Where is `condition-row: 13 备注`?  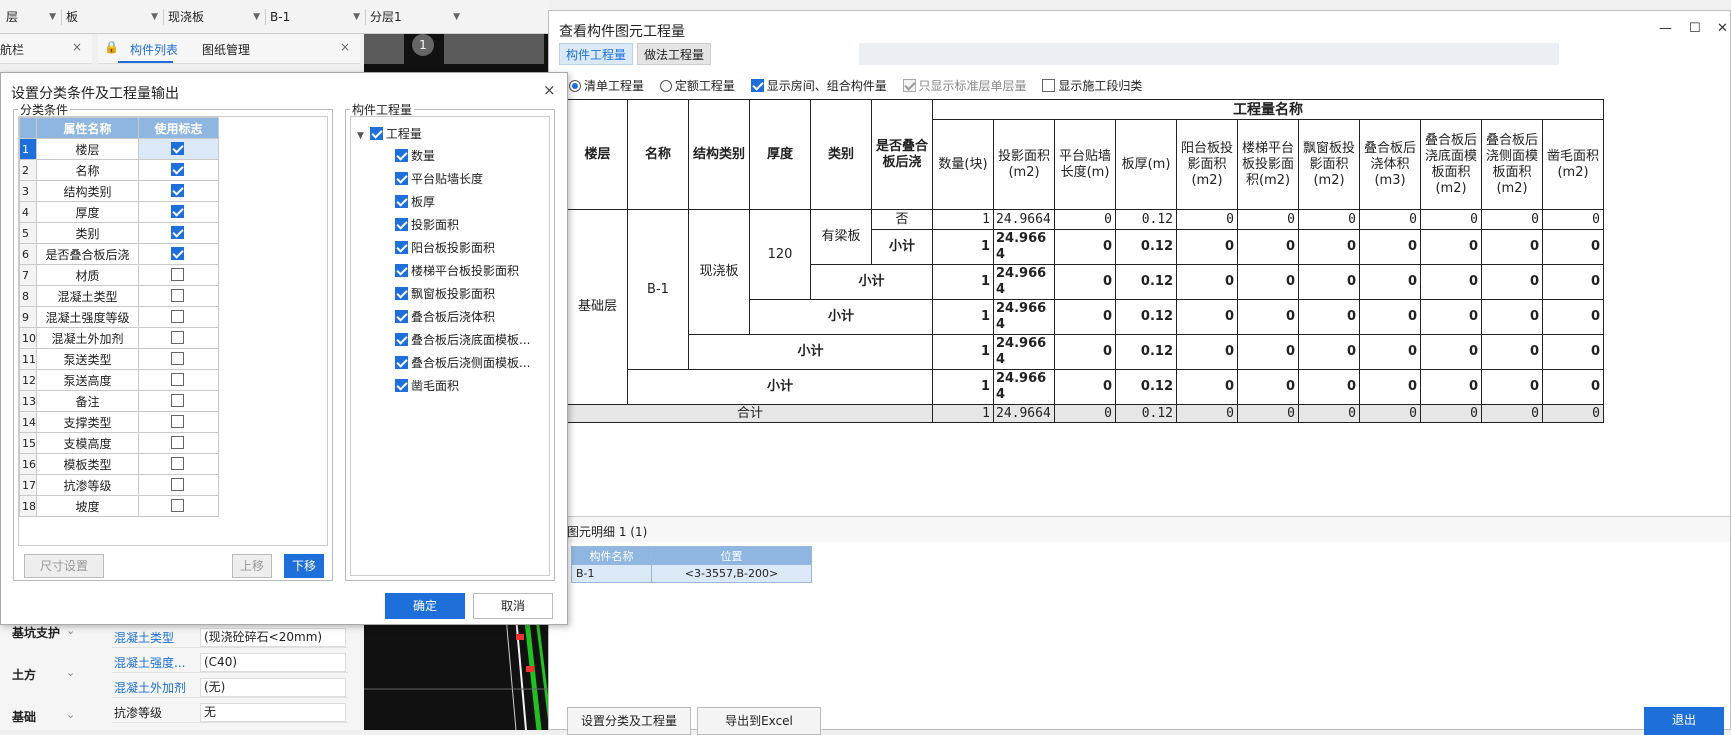
condition-row: 13 备注 is located at coordinates (119, 401).